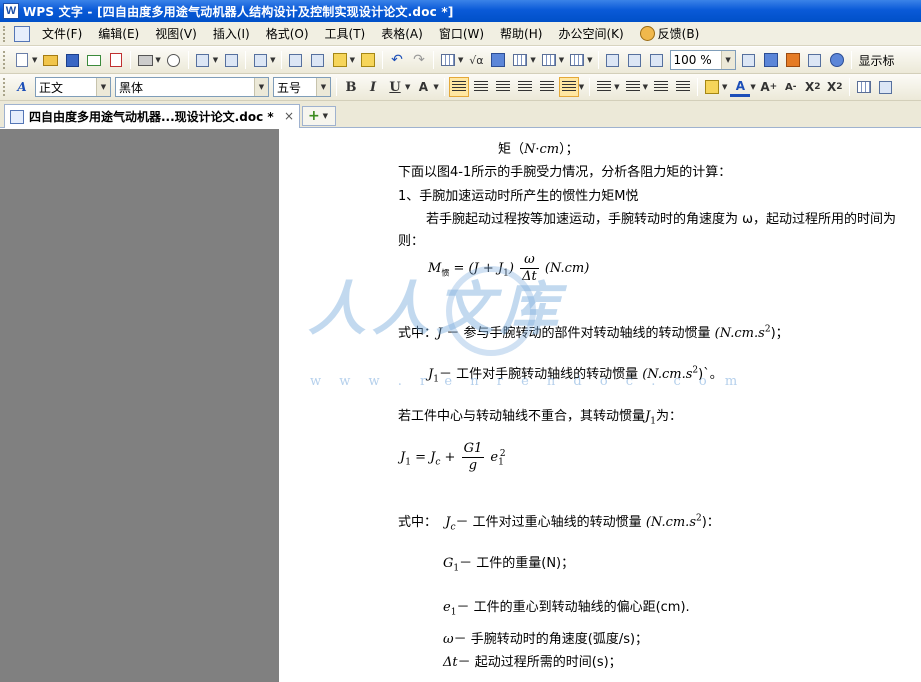  What do you see at coordinates (458, 87) in the screenshot?
I see `align-left-button` at bounding box center [458, 87].